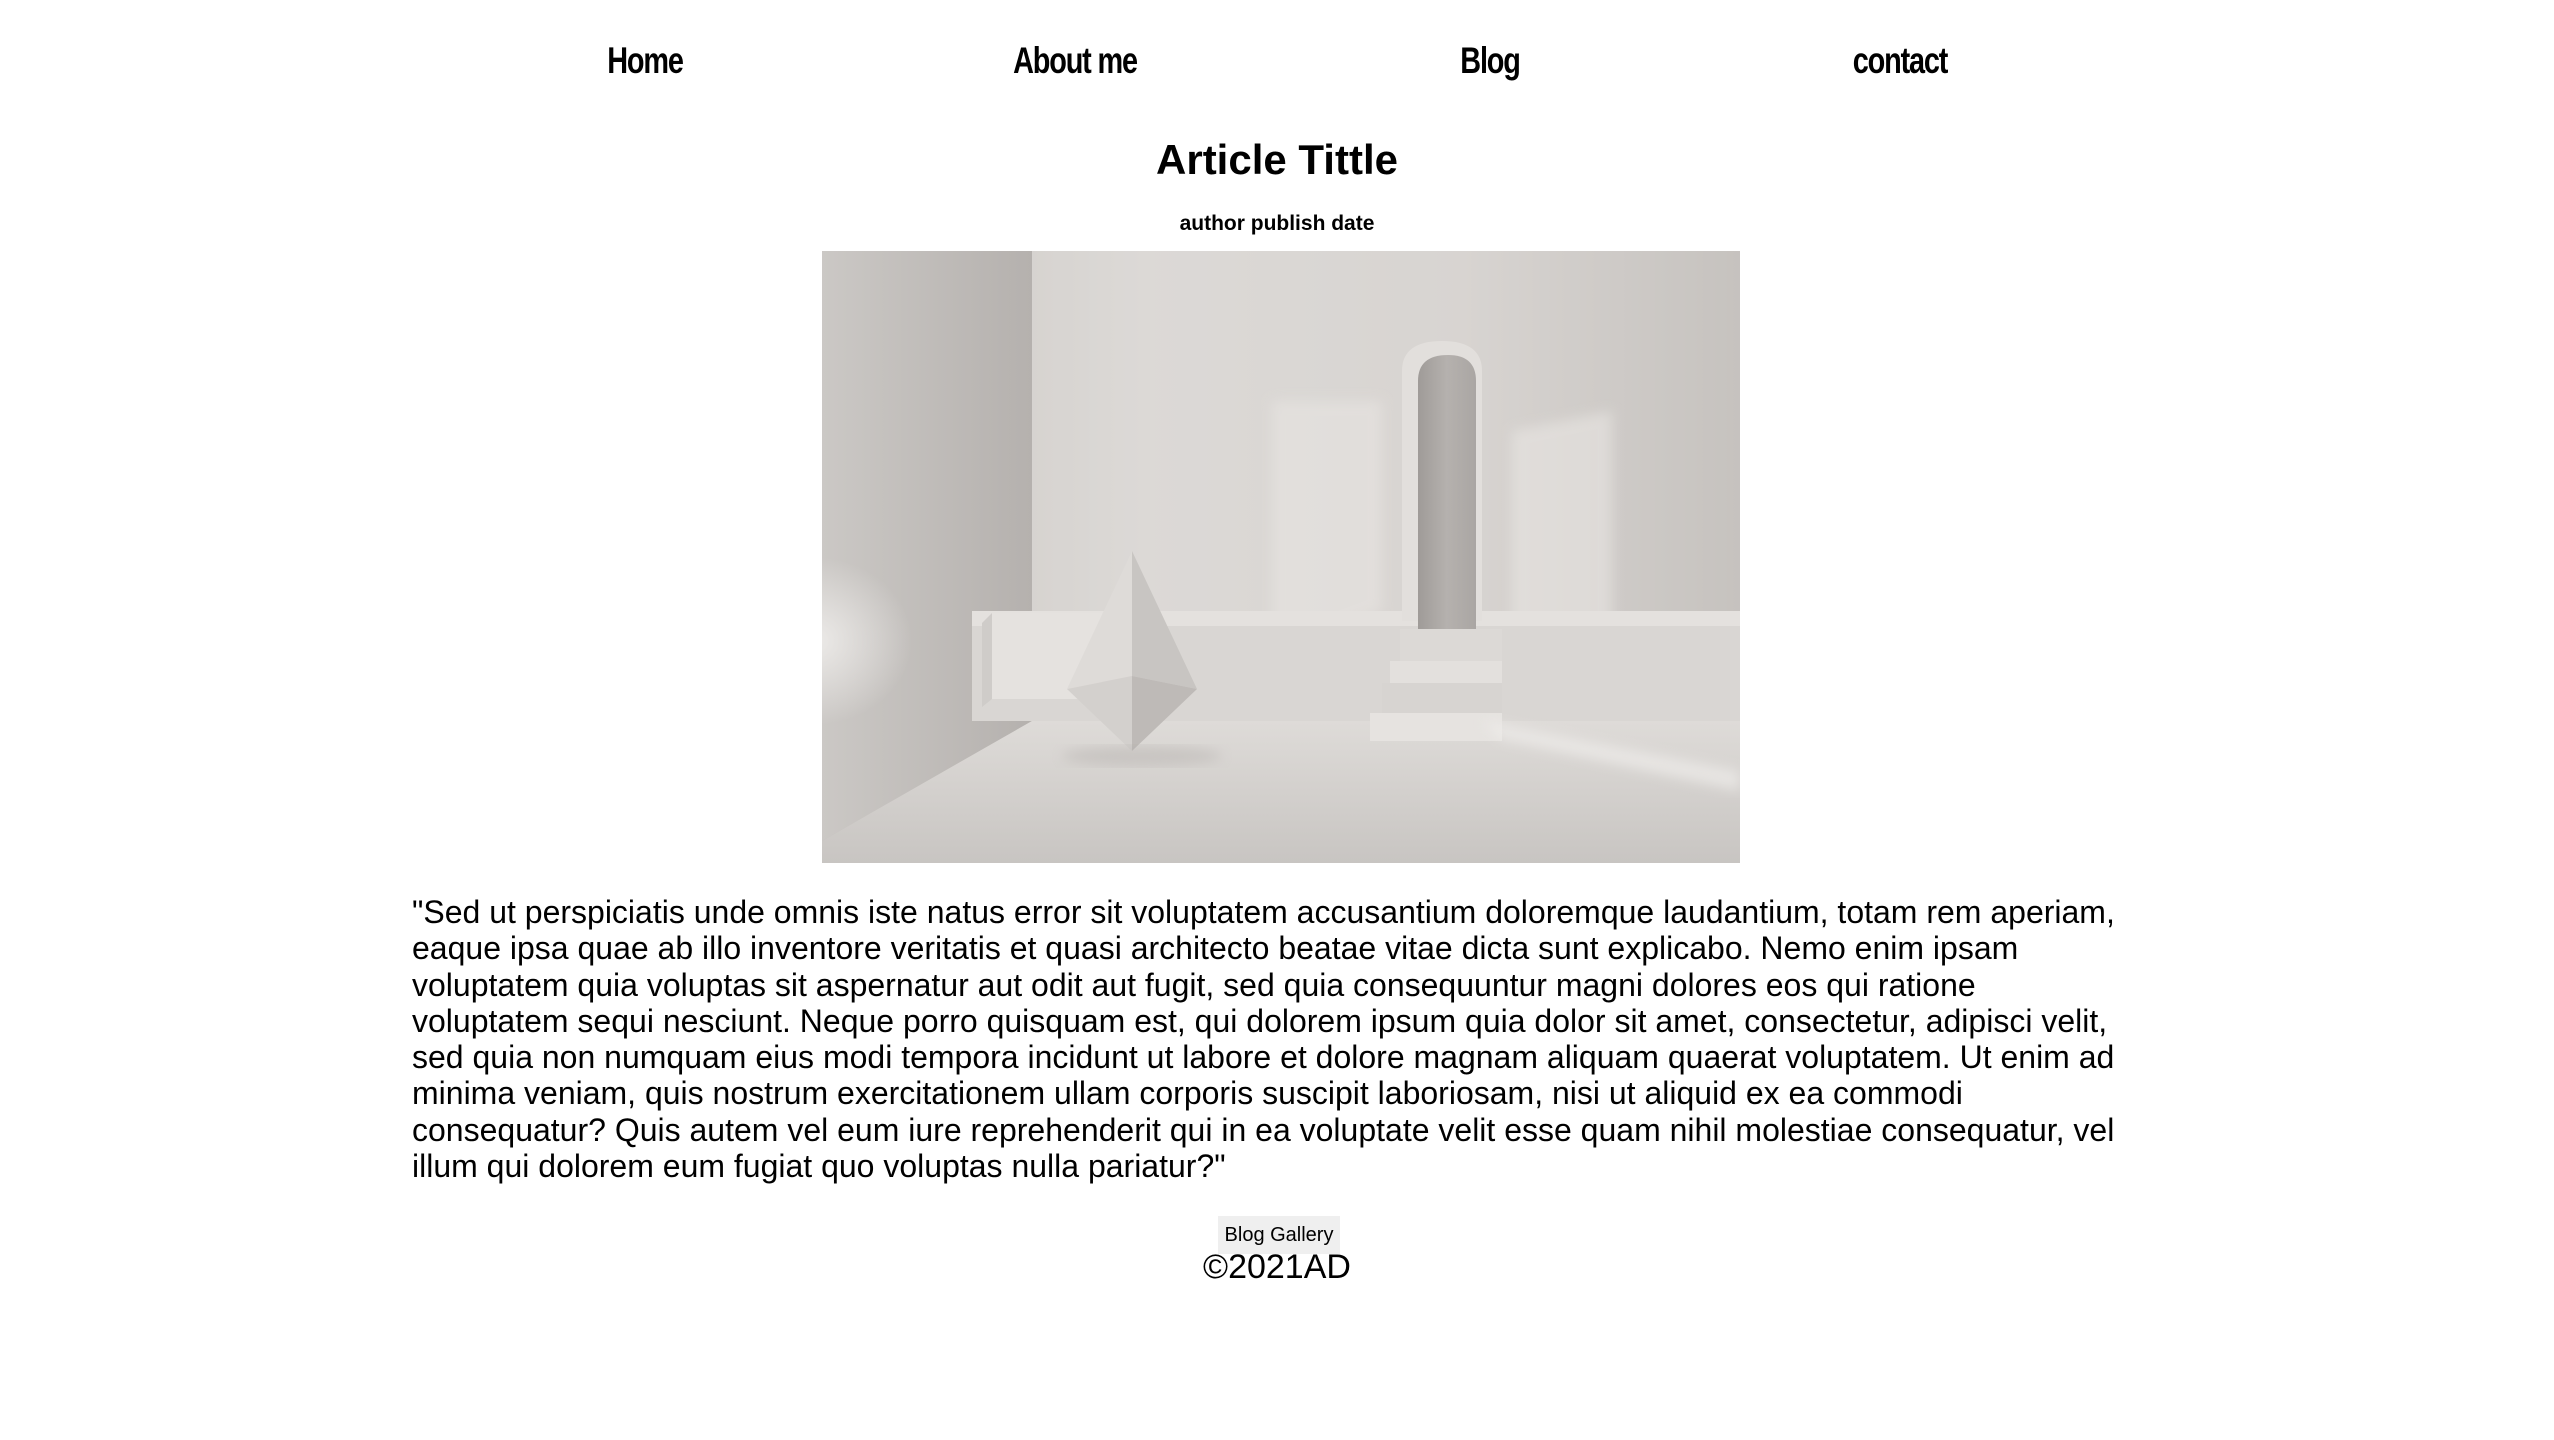  I want to click on article-meta: author publish date, so click(1277, 223).